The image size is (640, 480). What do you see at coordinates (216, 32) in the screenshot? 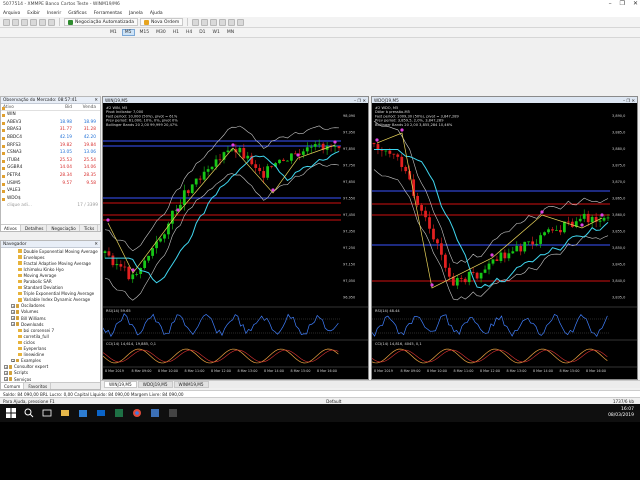
I see `timeframe-w1: W1` at bounding box center [216, 32].